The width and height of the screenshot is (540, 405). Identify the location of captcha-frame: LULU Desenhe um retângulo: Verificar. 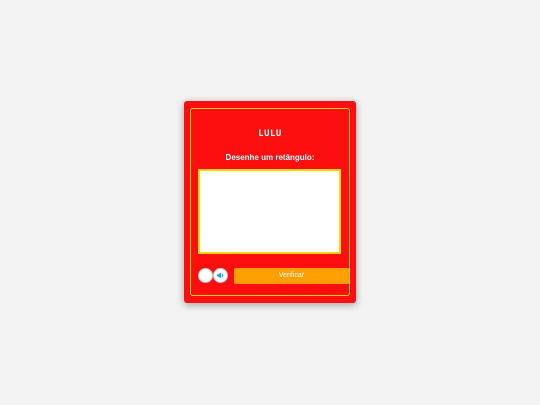
(270, 202).